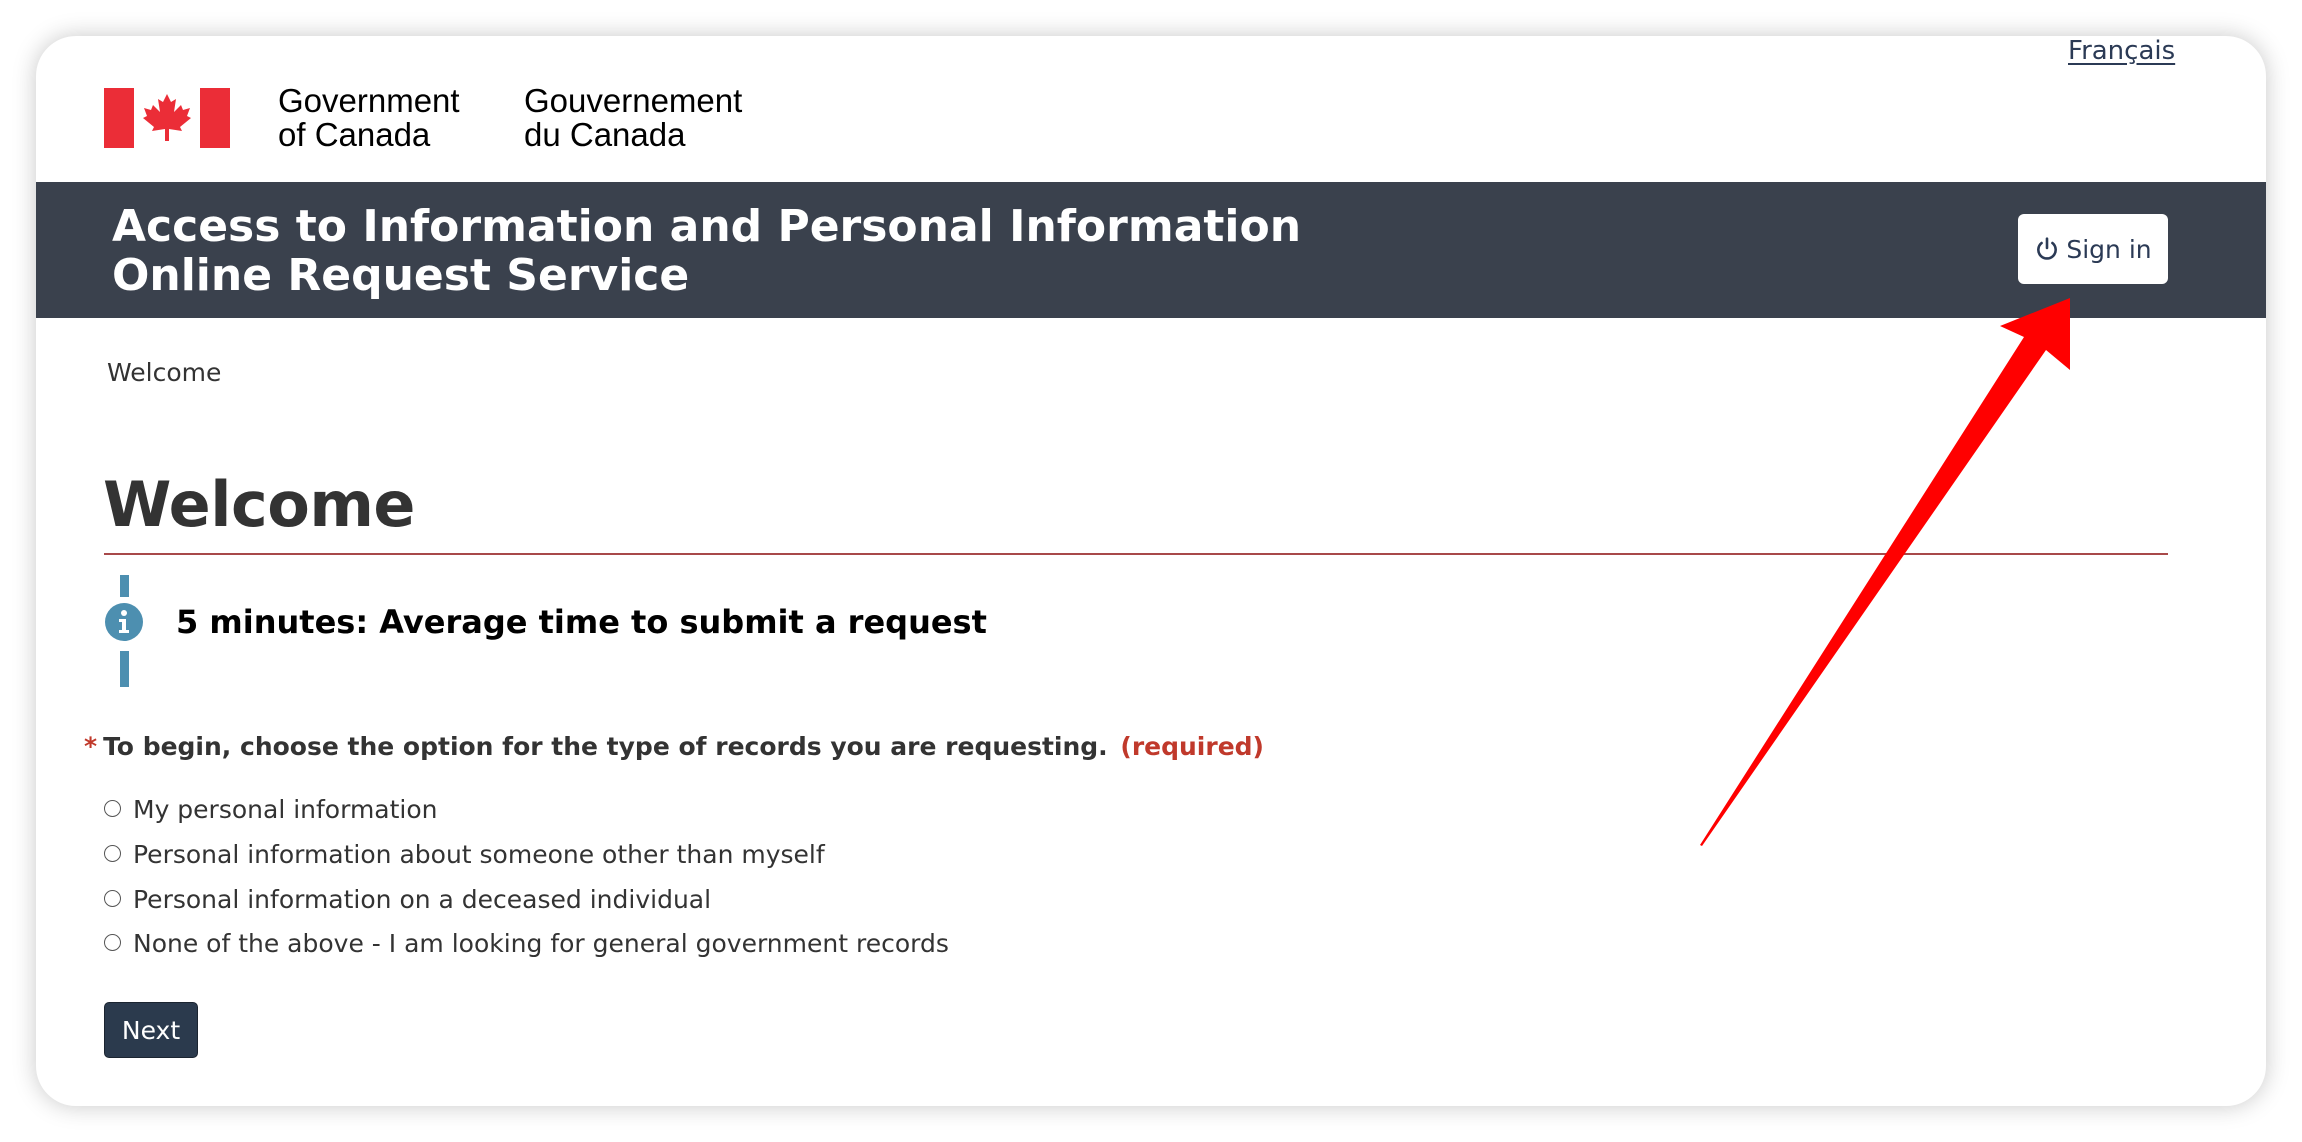  What do you see at coordinates (124, 622) in the screenshot?
I see `info-icon` at bounding box center [124, 622].